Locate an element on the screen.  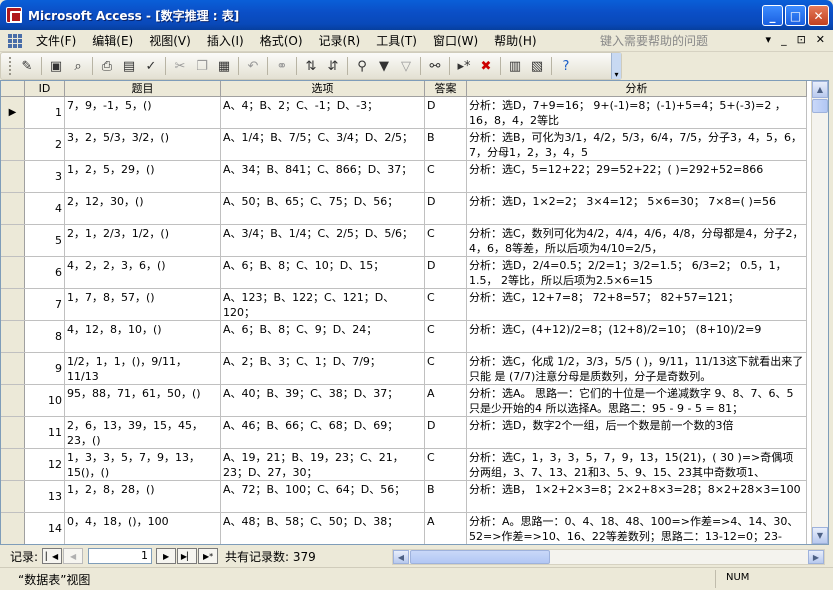
cell-options: A、4；B、2；C、-1；D、-3； is located at coordinates (323, 112).